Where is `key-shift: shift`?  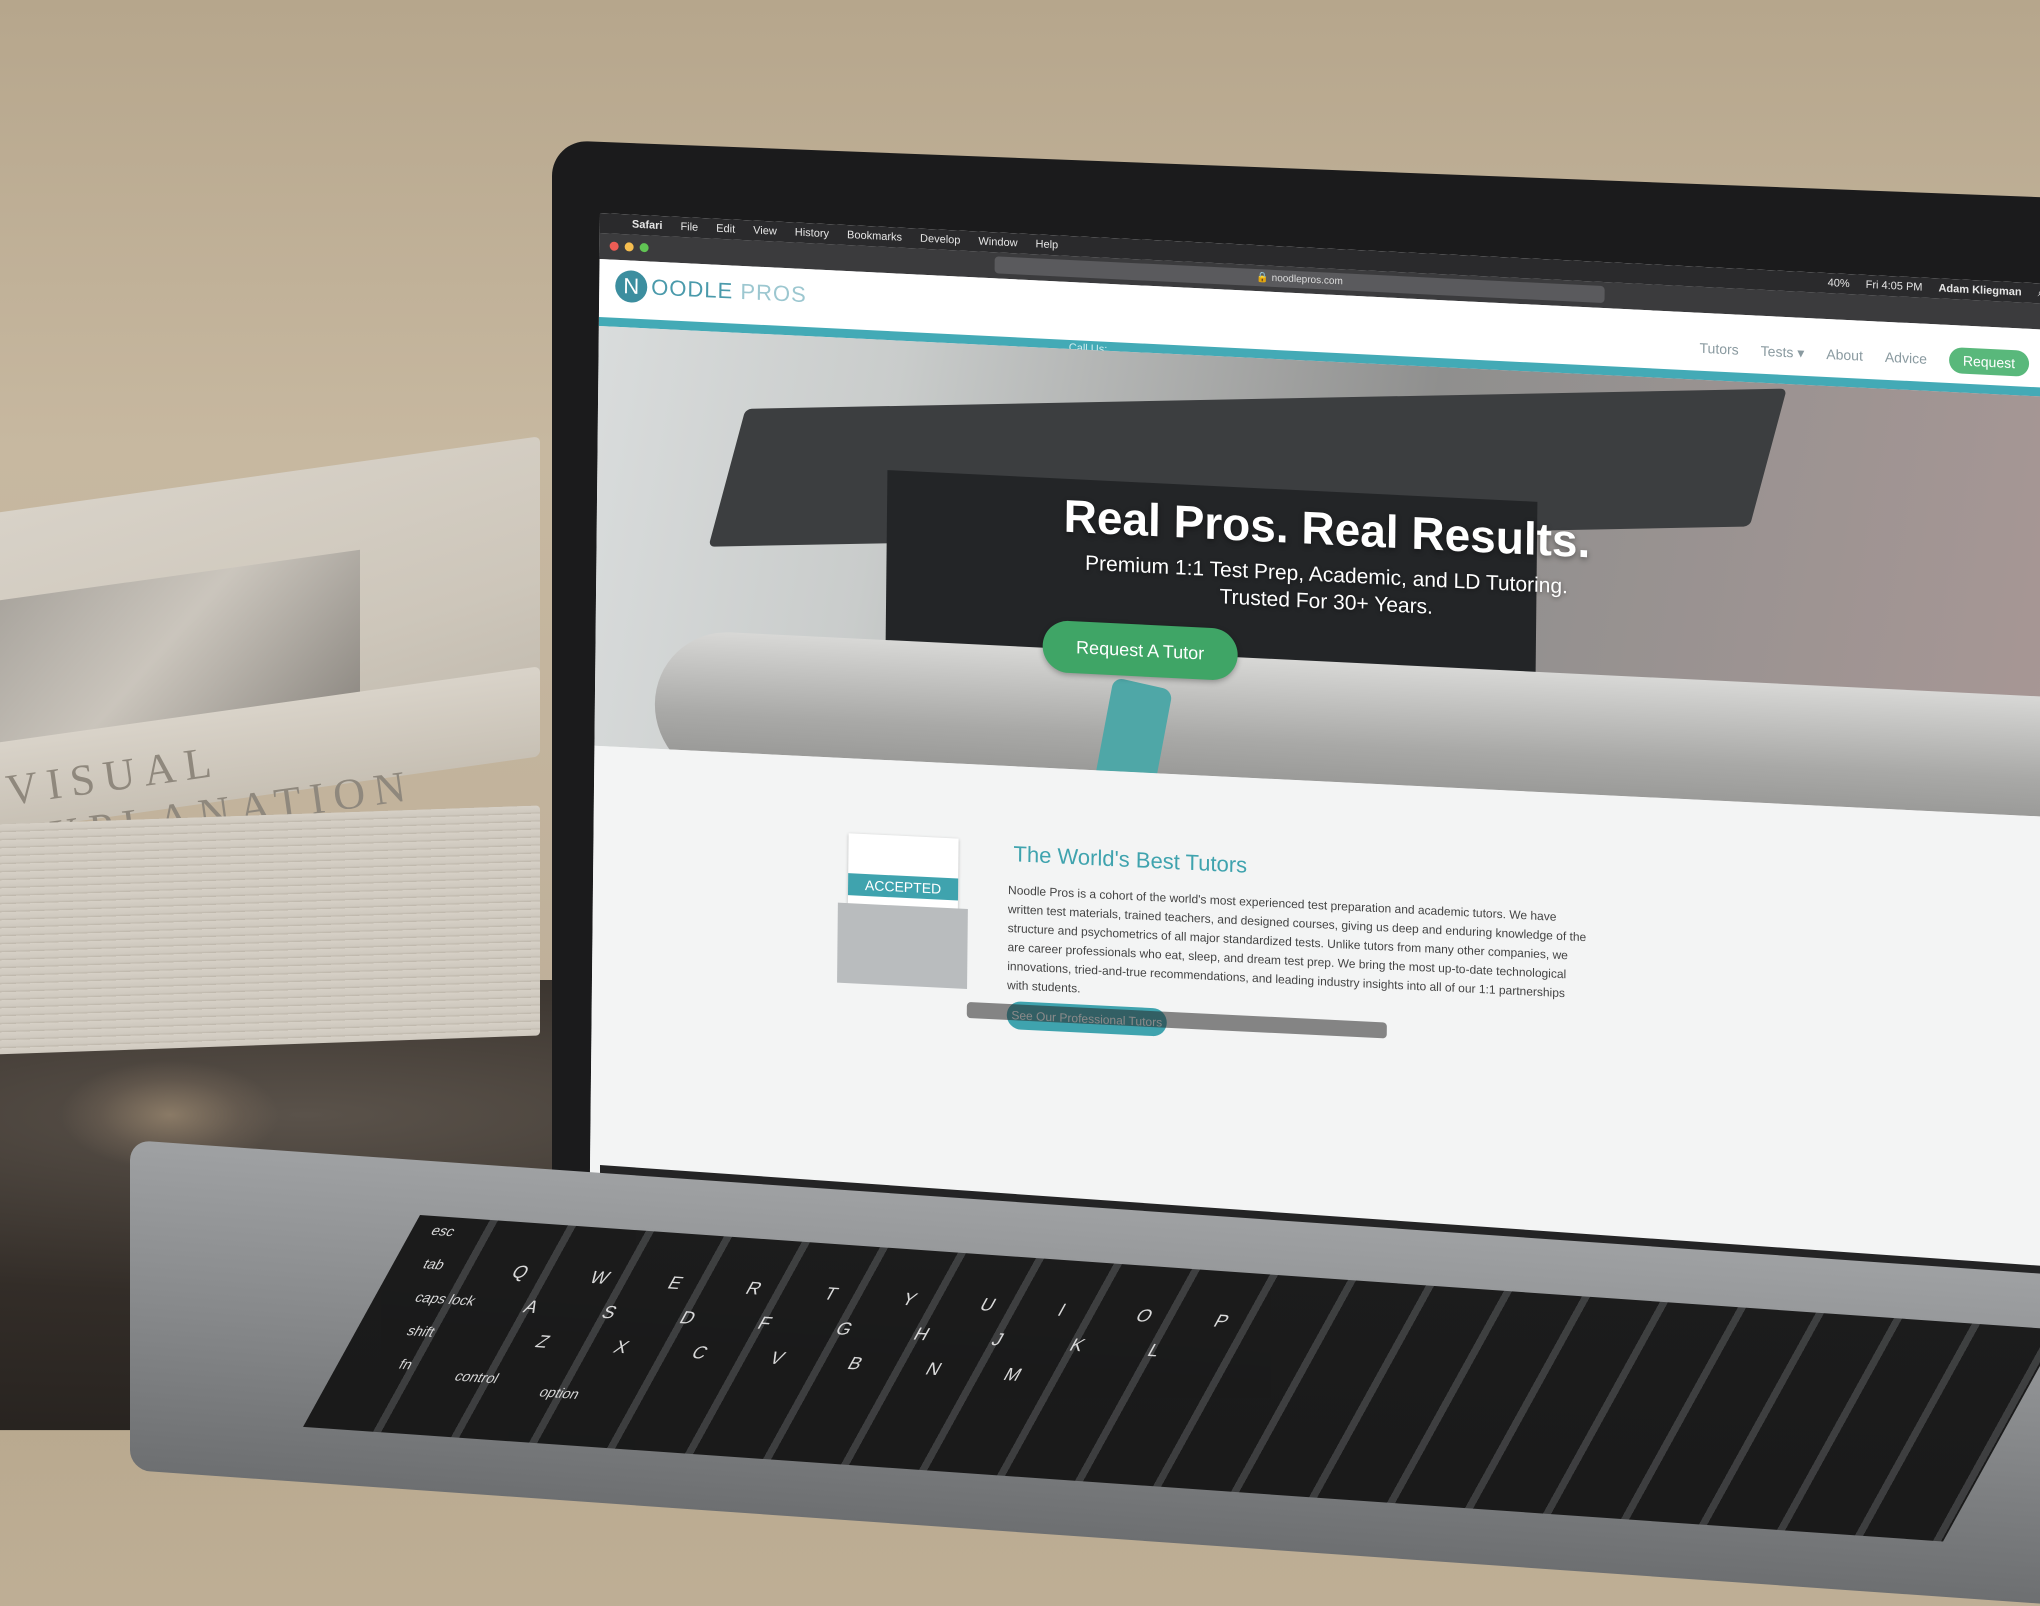
key-shift: shift is located at coordinates (421, 1330).